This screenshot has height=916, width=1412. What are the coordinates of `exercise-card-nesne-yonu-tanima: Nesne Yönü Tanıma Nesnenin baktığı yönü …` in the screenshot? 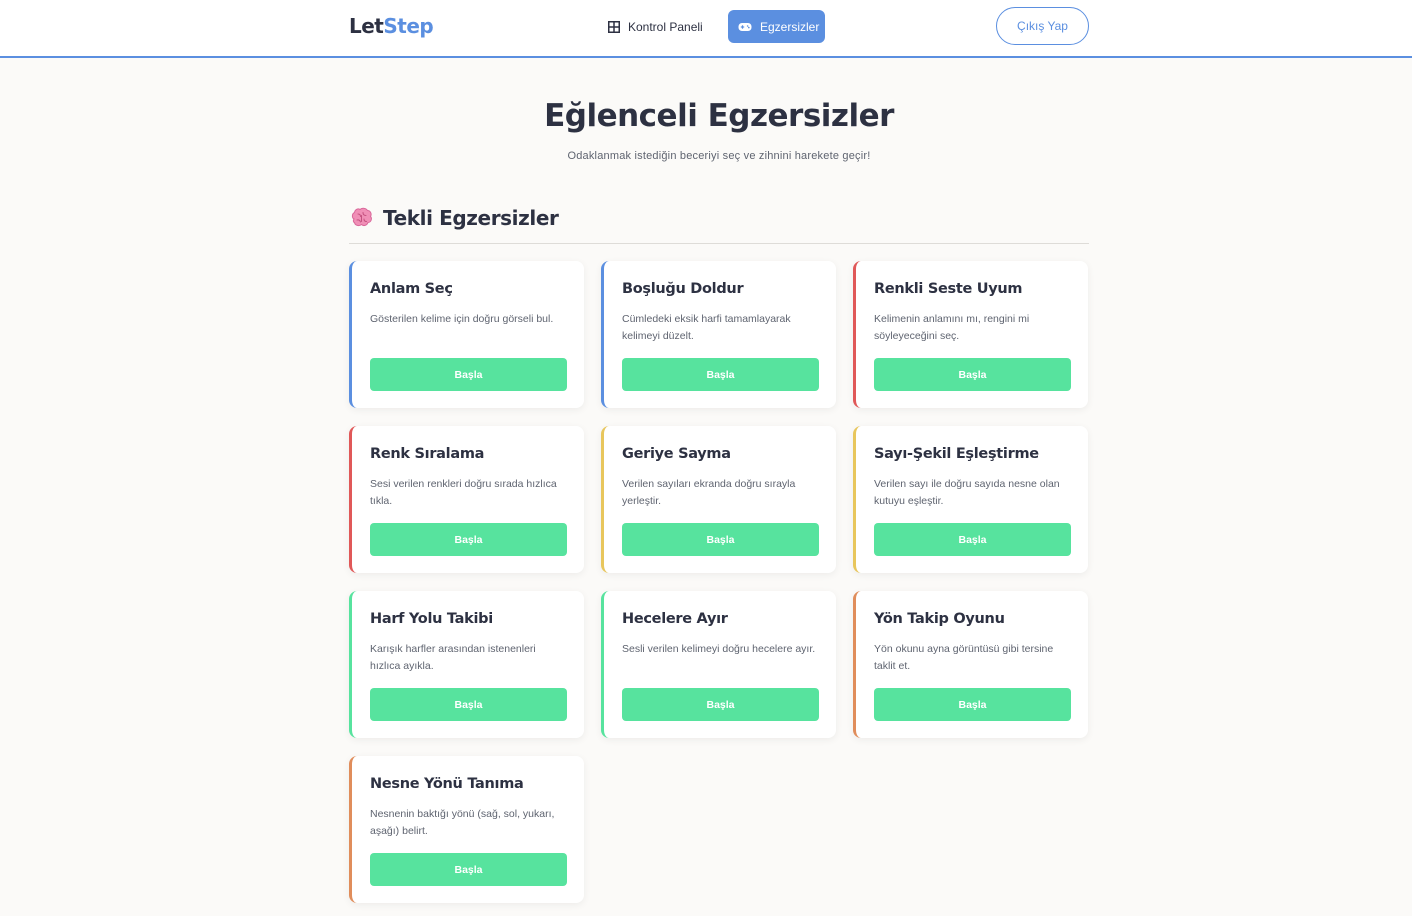 It's located at (466, 829).